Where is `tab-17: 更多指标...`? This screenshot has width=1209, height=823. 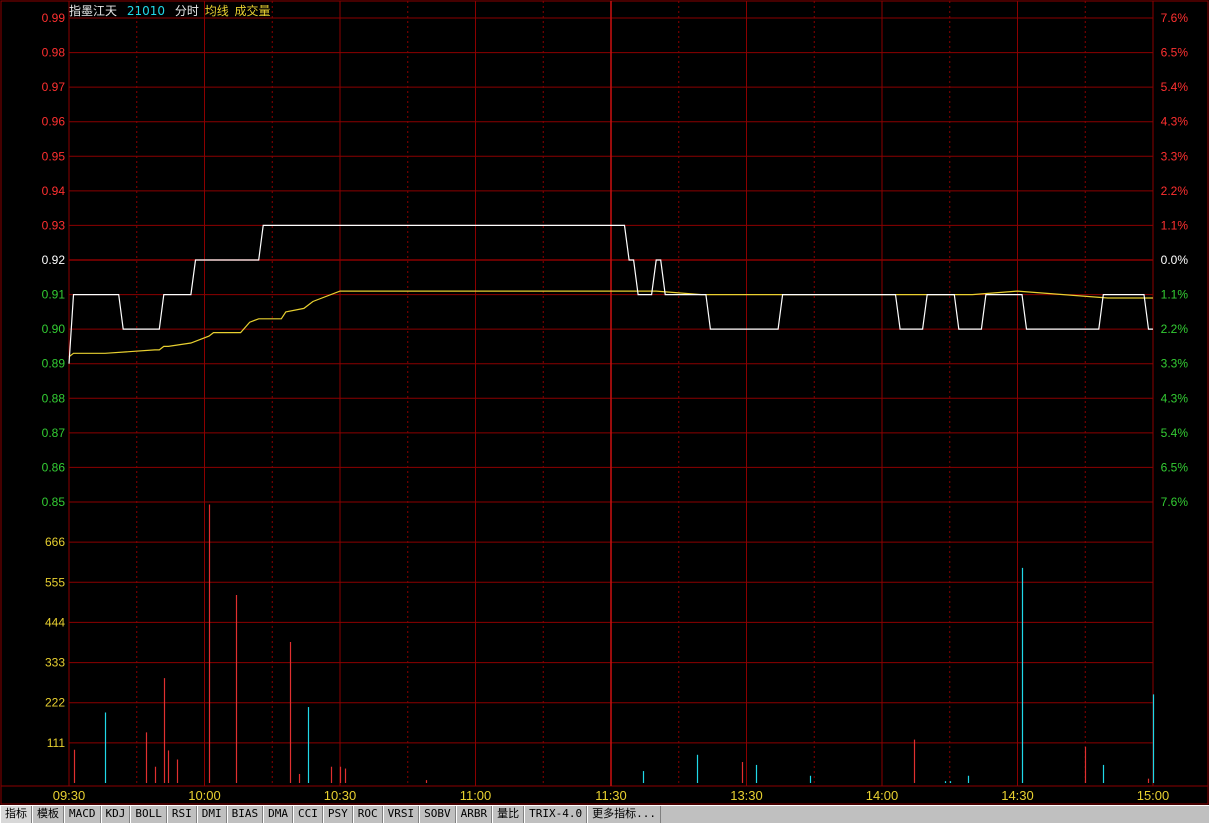 tab-17: 更多指标... is located at coordinates (624, 814).